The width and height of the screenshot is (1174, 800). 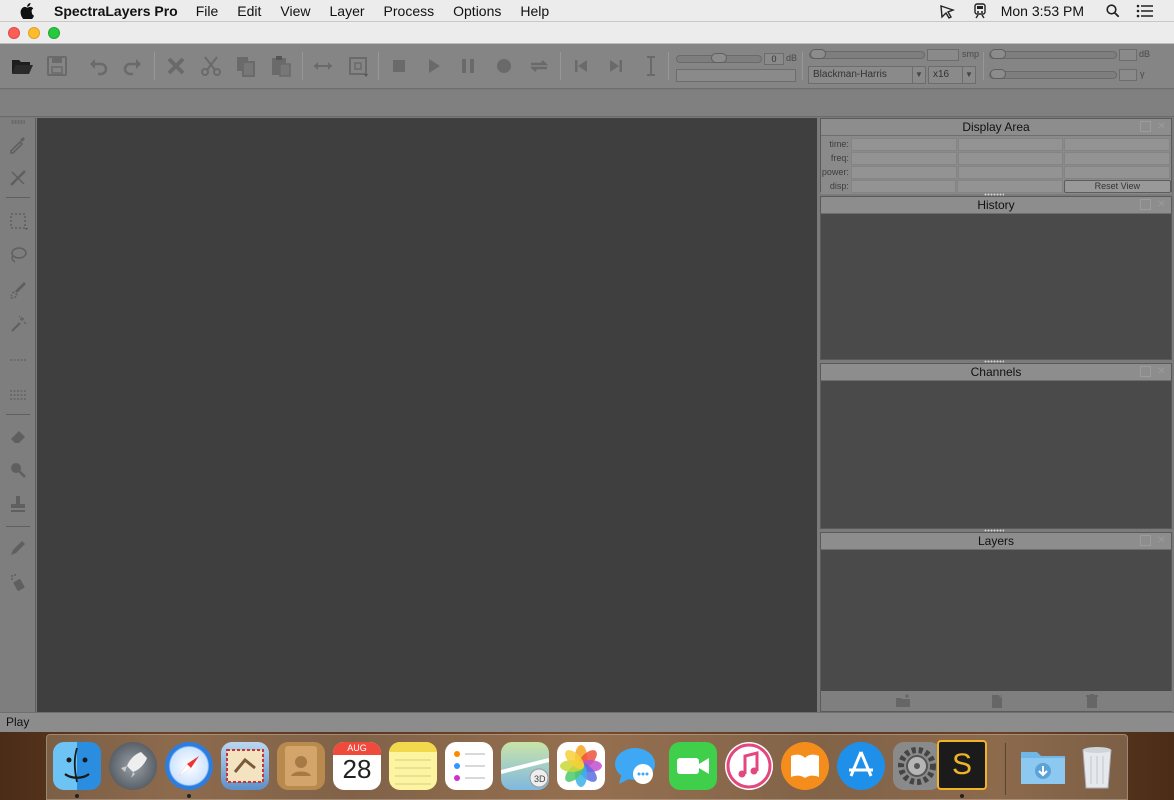 What do you see at coordinates (952, 75) in the screenshot?
I see `oversampling-select: x16 ▼` at bounding box center [952, 75].